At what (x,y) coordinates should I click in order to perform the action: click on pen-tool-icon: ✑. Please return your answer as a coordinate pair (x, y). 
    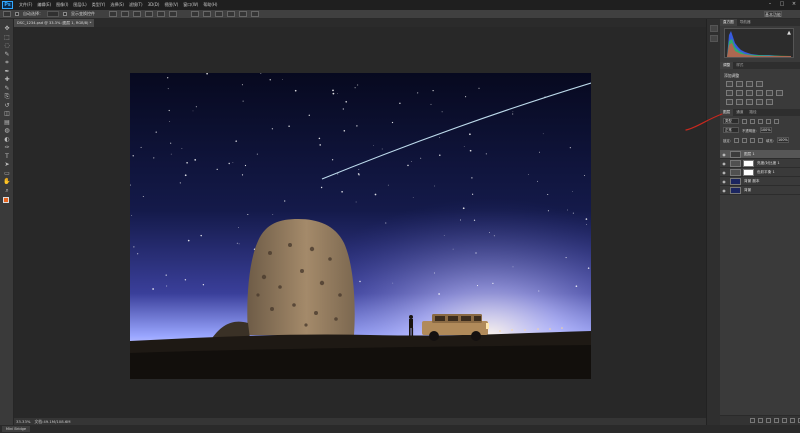
    Looking at the image, I should click on (7, 147).